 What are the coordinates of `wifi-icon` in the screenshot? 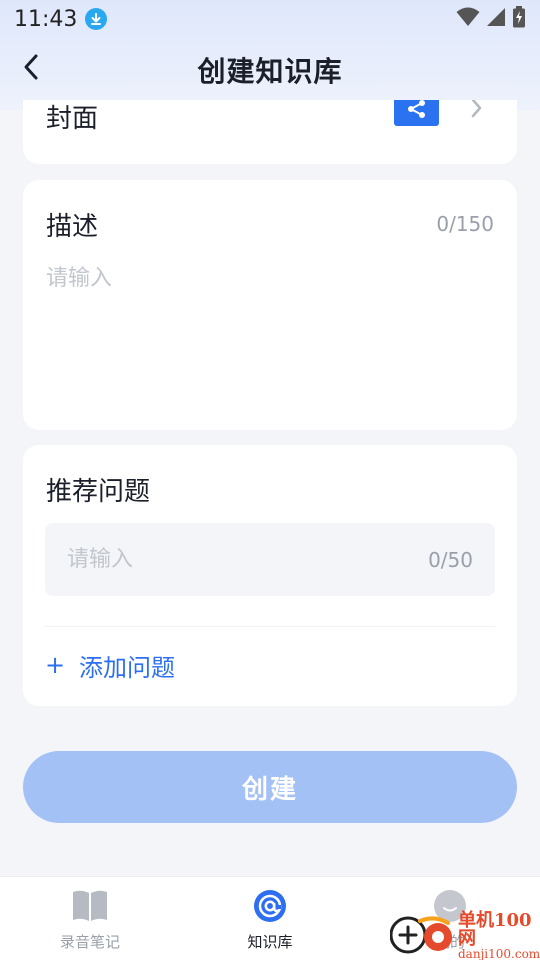 It's located at (468, 19).